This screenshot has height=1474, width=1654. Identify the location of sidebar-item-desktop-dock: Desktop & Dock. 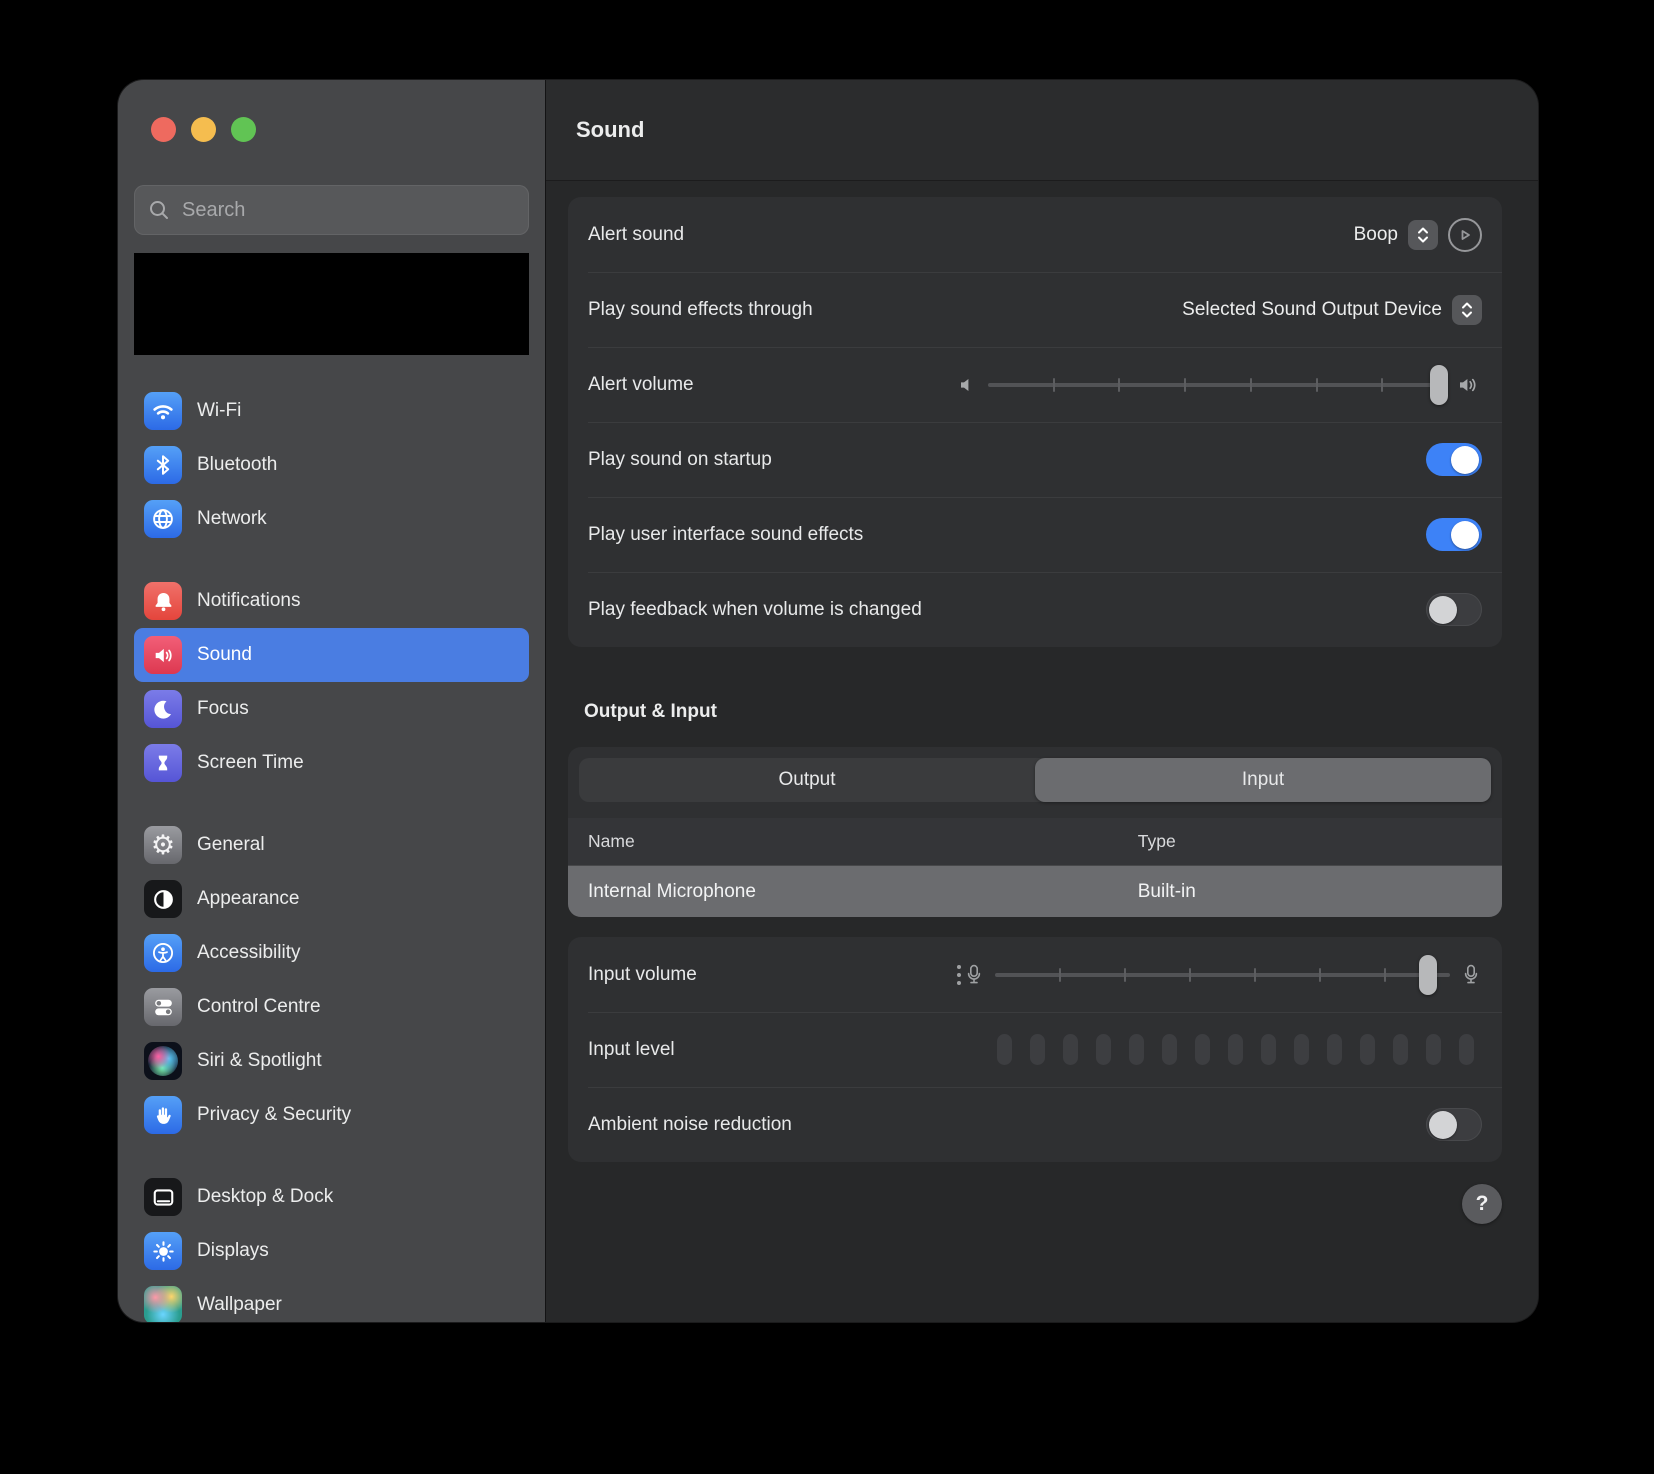
(331, 1197).